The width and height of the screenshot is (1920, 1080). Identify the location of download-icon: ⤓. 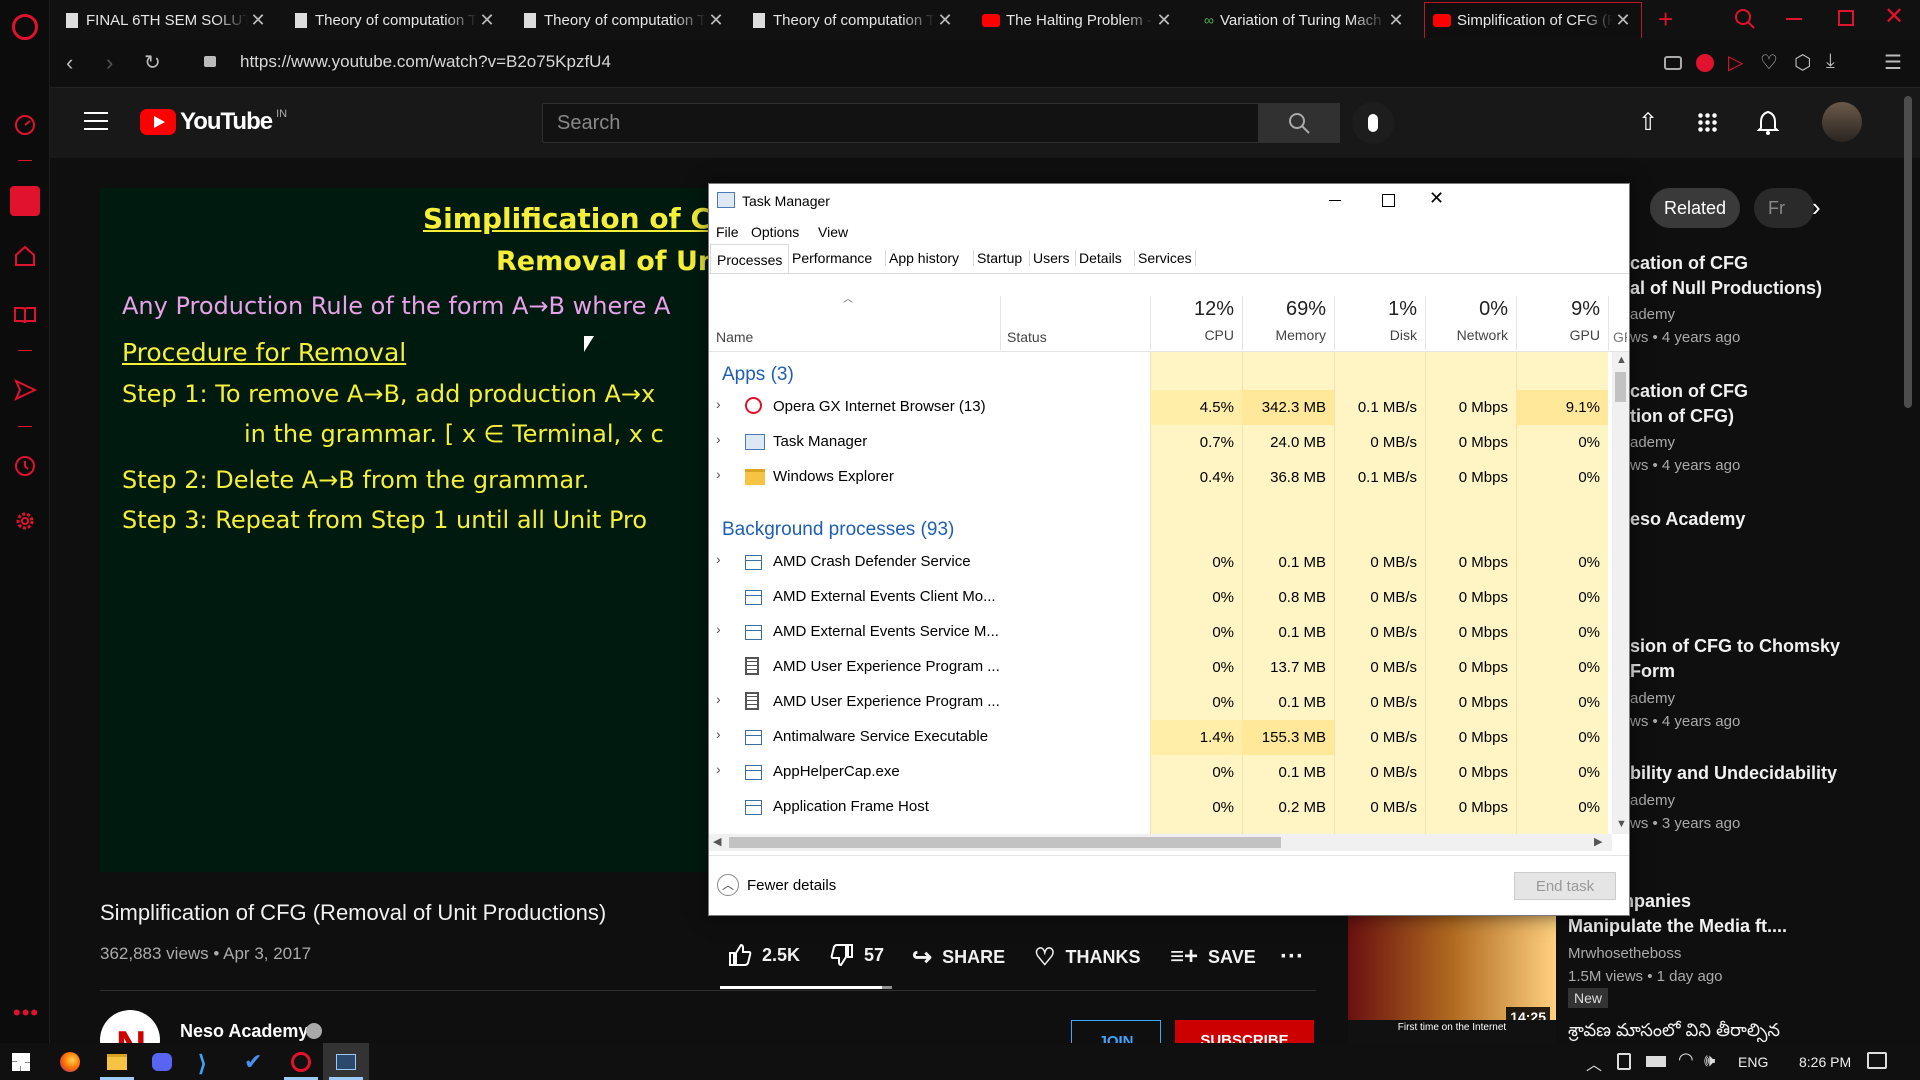
(1830, 61).